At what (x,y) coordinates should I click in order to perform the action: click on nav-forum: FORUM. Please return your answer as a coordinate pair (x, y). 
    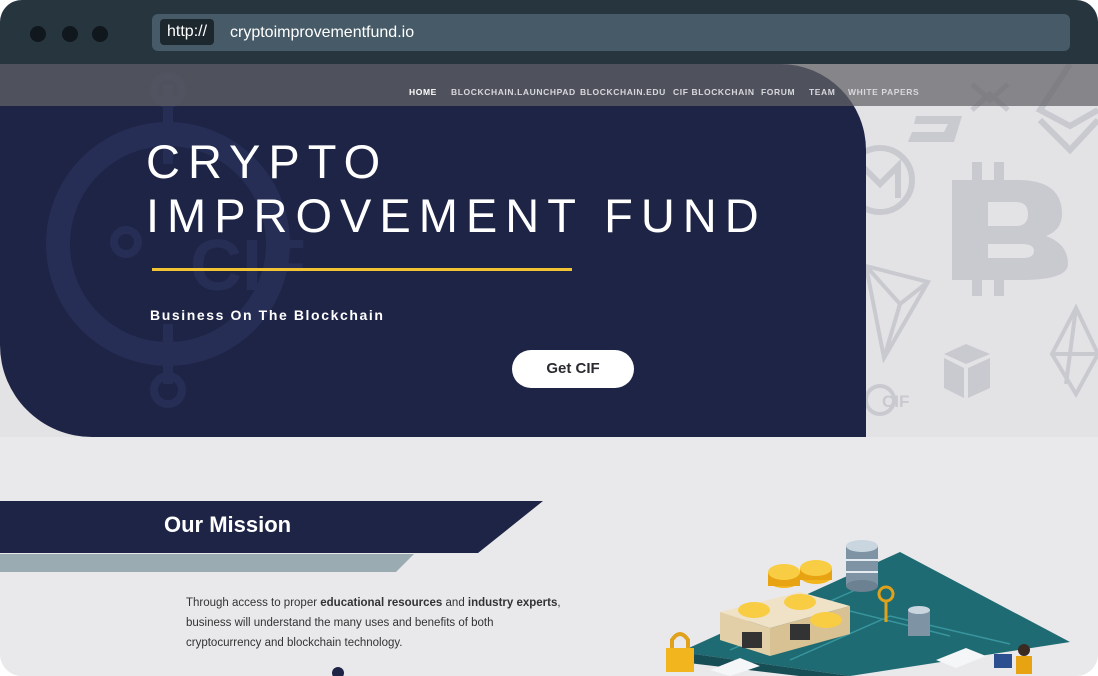
    Looking at the image, I should click on (778, 92).